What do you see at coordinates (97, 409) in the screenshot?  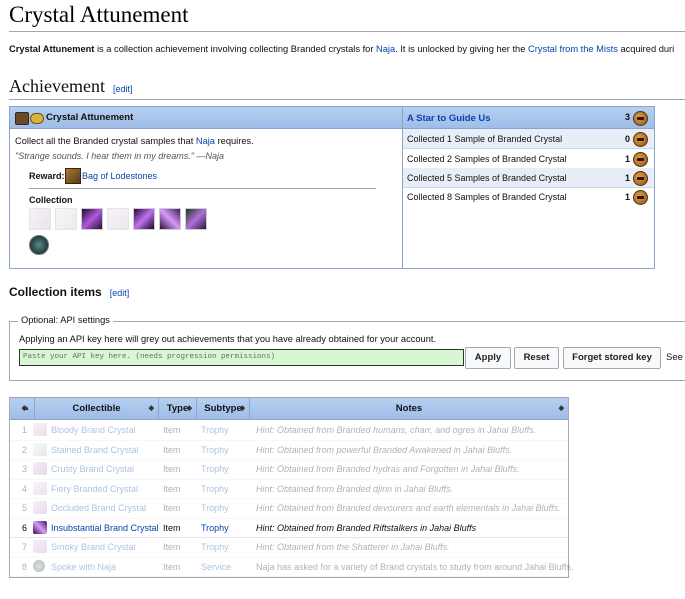 I see `column-header-collectible: Collectible ◆` at bounding box center [97, 409].